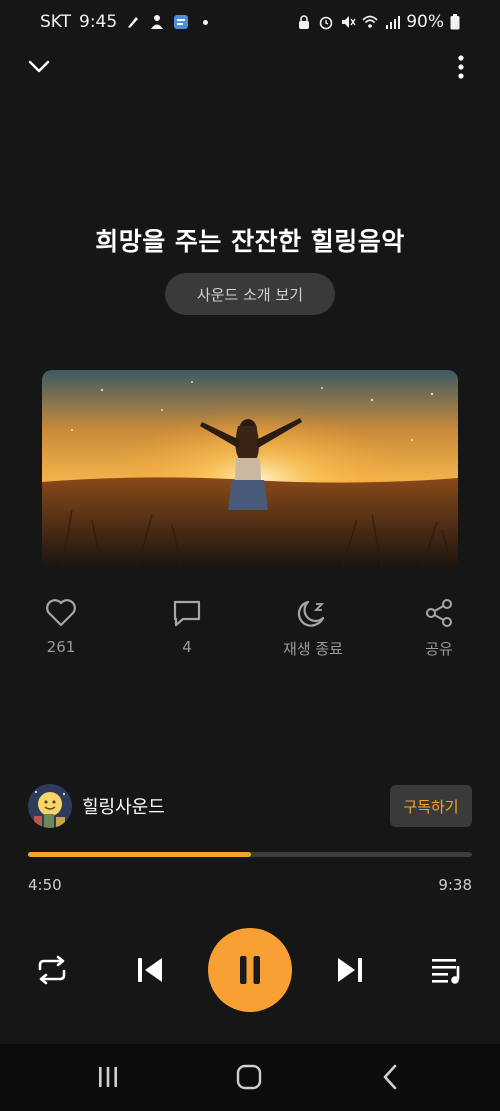 The width and height of the screenshot is (500, 1111). What do you see at coordinates (133, 22) in the screenshot?
I see `pen-notification-icon` at bounding box center [133, 22].